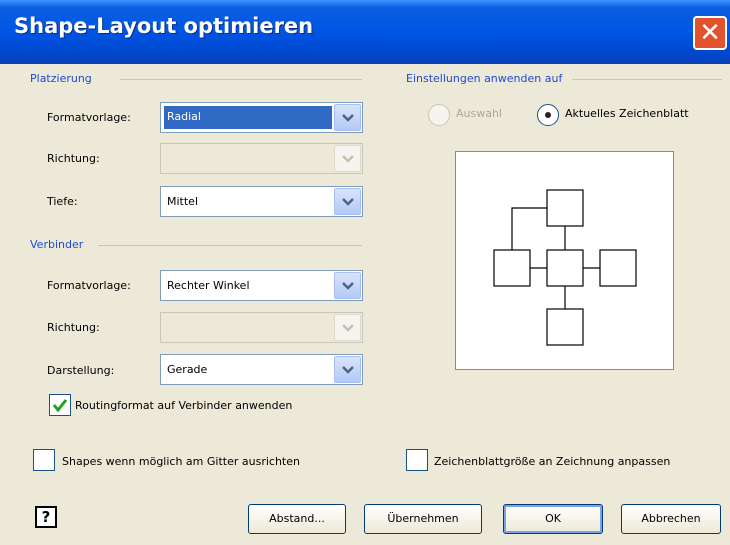 This screenshot has width=730, height=545. I want to click on checkmark-icon, so click(60, 406).